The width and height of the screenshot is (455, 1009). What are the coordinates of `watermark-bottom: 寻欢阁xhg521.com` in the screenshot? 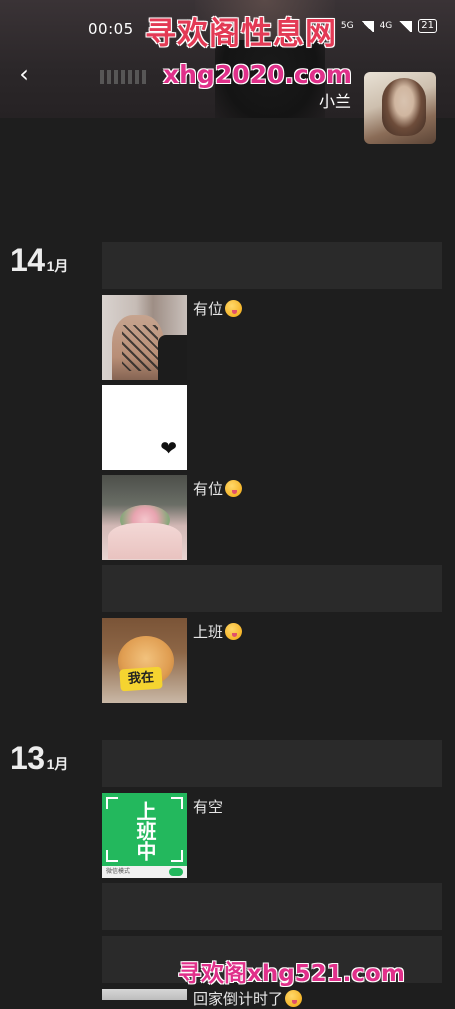 It's located at (291, 974).